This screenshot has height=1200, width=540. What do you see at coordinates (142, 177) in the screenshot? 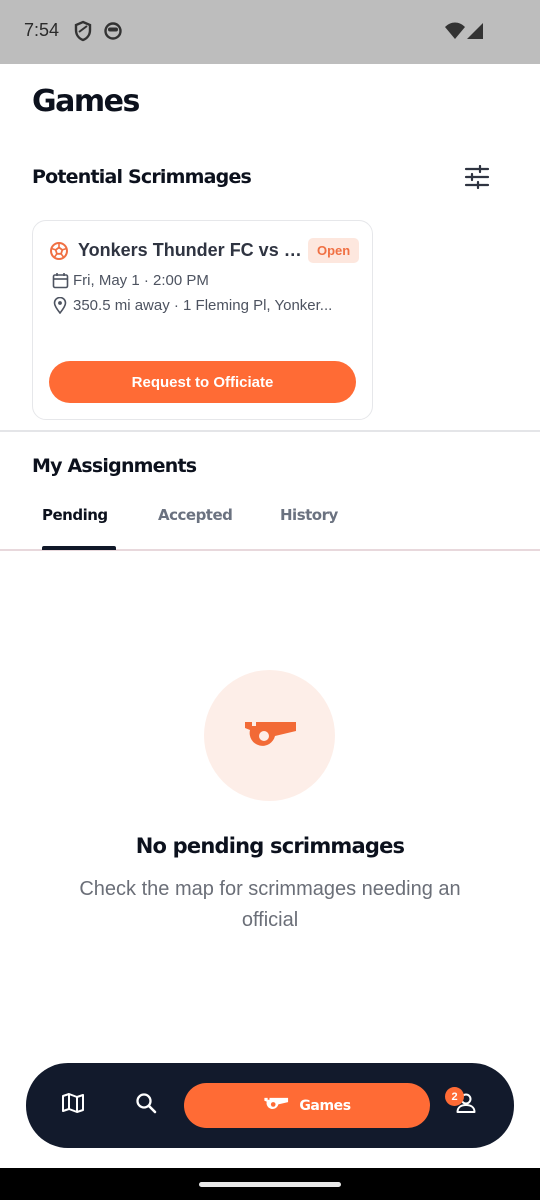
I see `potential-scrimmages-title: Potential Scrimmages` at bounding box center [142, 177].